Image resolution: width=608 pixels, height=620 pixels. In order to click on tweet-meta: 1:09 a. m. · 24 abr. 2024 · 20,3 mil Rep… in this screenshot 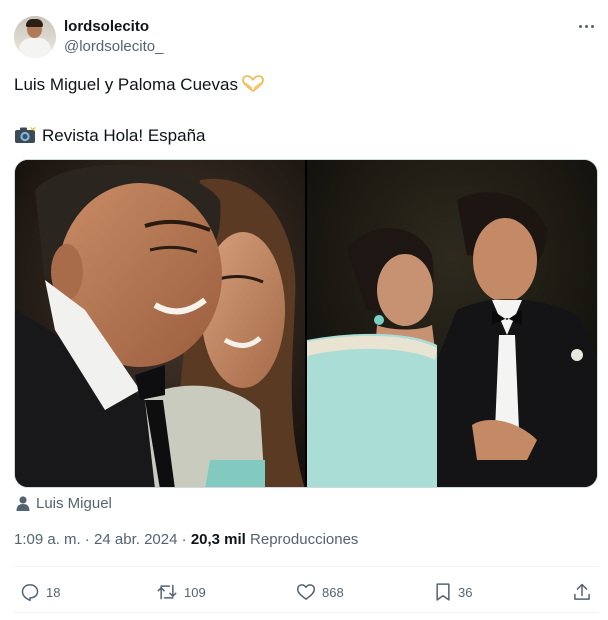, I will do `click(186, 540)`.